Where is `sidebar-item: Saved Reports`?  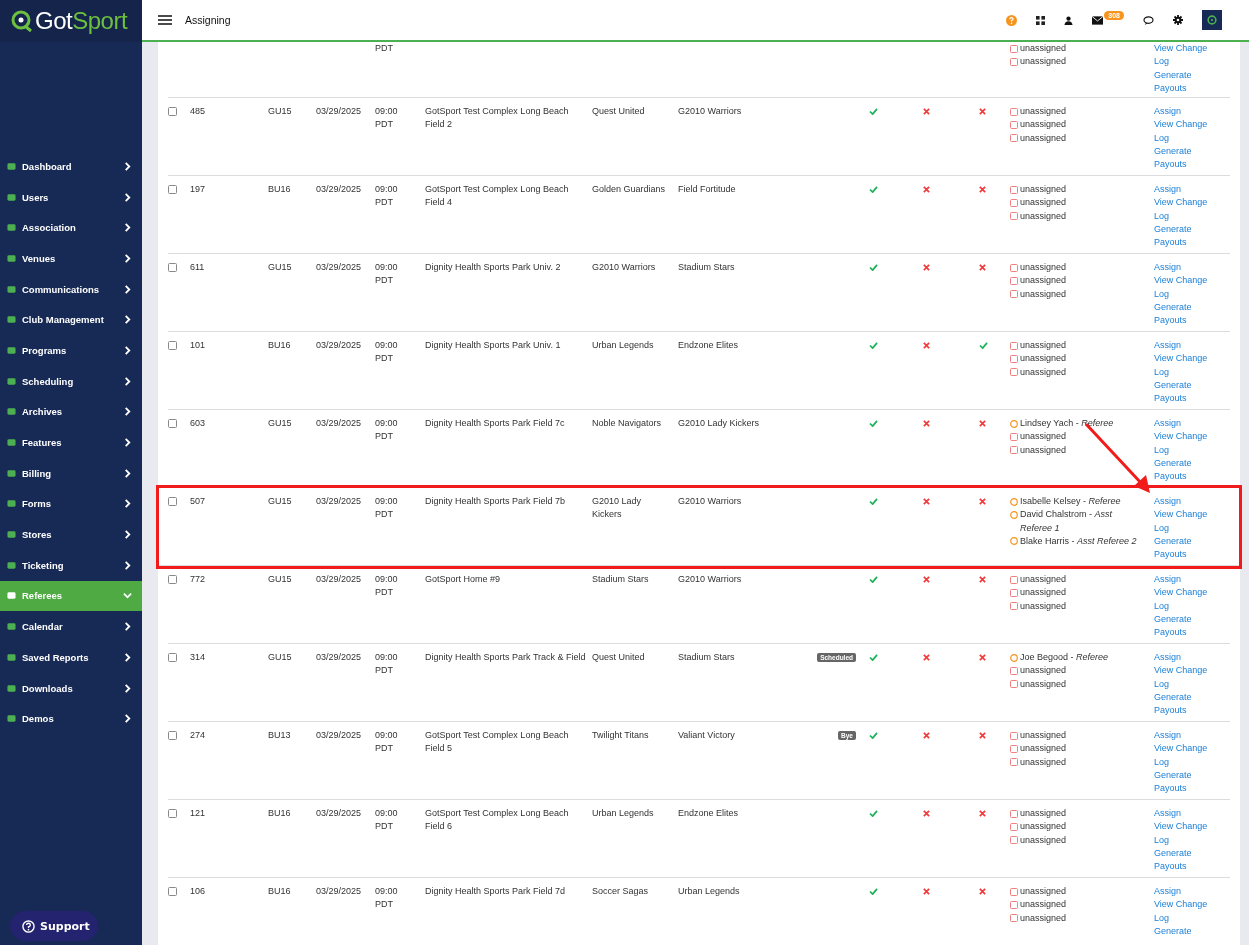
sidebar-item: Saved Reports is located at coordinates (71, 657).